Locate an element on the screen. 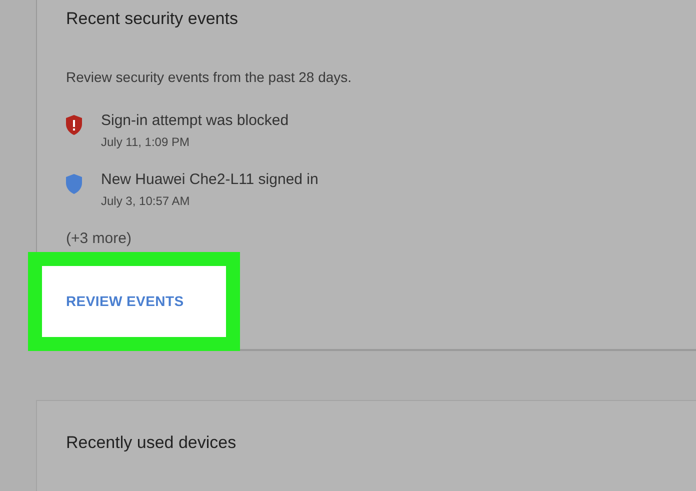 The width and height of the screenshot is (696, 491). card-title: Recent security events is located at coordinates (152, 19).